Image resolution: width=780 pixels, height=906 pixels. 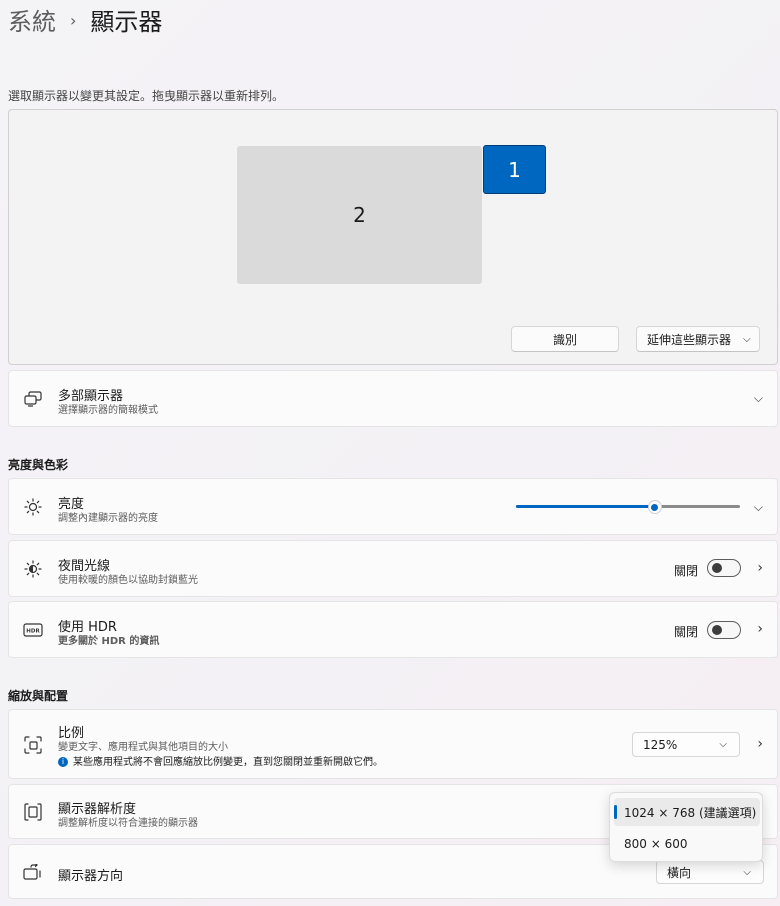 I want to click on hdr-toggle, so click(x=724, y=630).